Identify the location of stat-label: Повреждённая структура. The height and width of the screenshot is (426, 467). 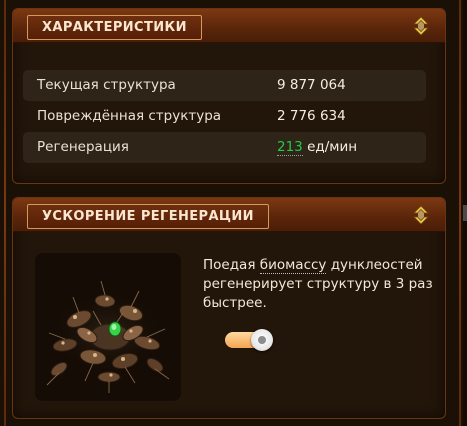
(129, 116).